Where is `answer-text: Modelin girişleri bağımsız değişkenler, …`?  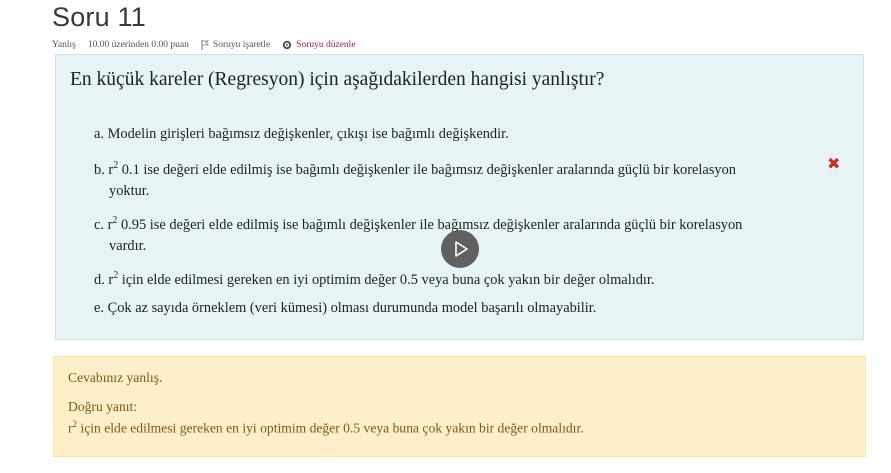 answer-text: Modelin girişleri bağımsız değişkenler, … is located at coordinates (308, 134).